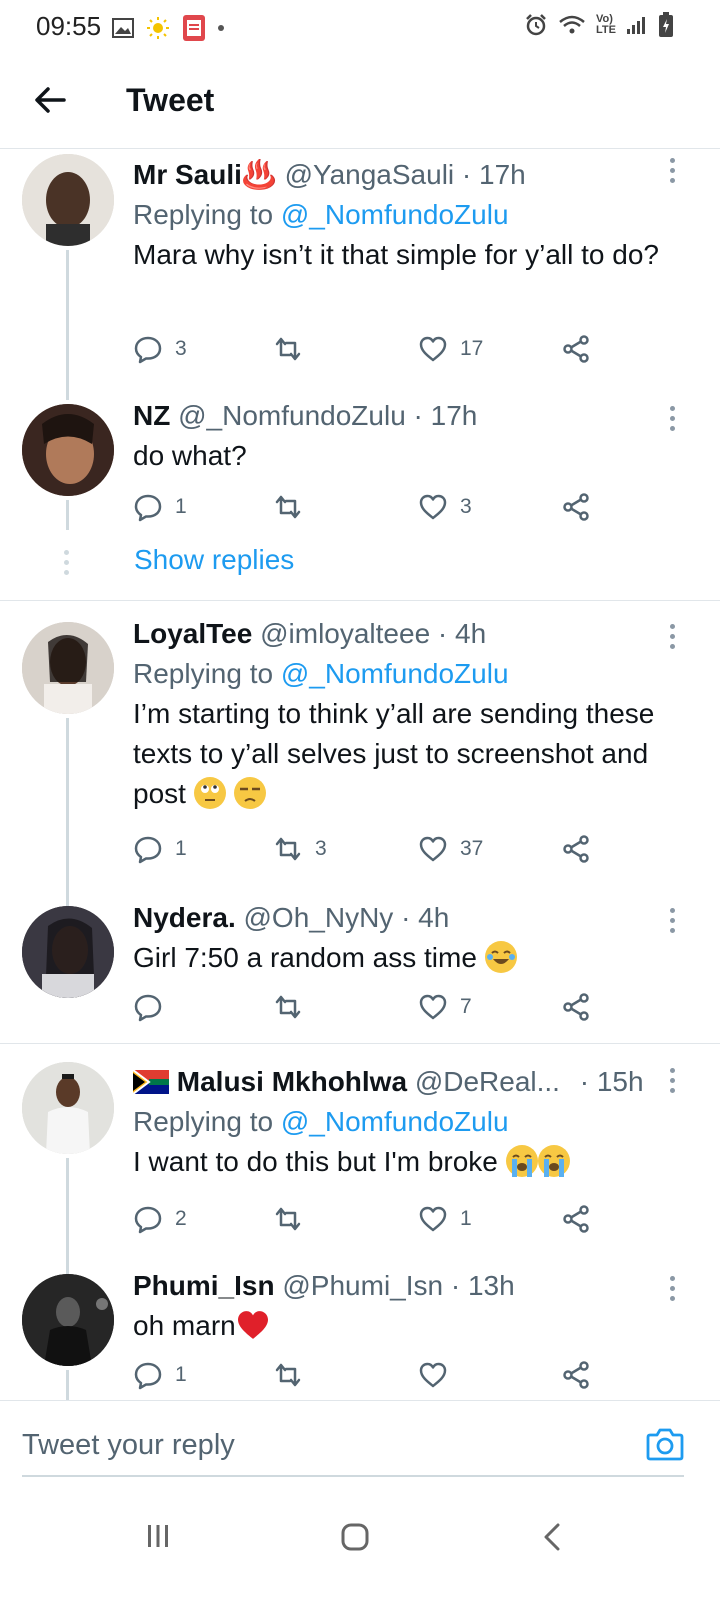 This screenshot has width=720, height=1600. What do you see at coordinates (401, 1162) in the screenshot?
I see `tweet-text: I want to do this but I'm broke` at bounding box center [401, 1162].